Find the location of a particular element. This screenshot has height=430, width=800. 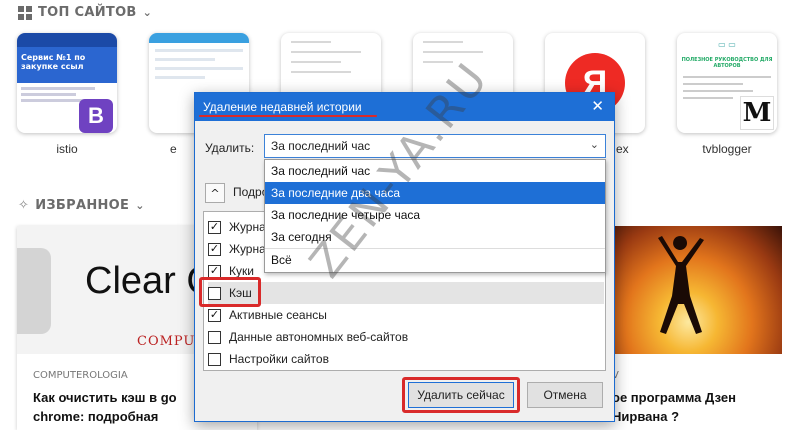

dropdown-option-all: Всё is located at coordinates (435, 259).